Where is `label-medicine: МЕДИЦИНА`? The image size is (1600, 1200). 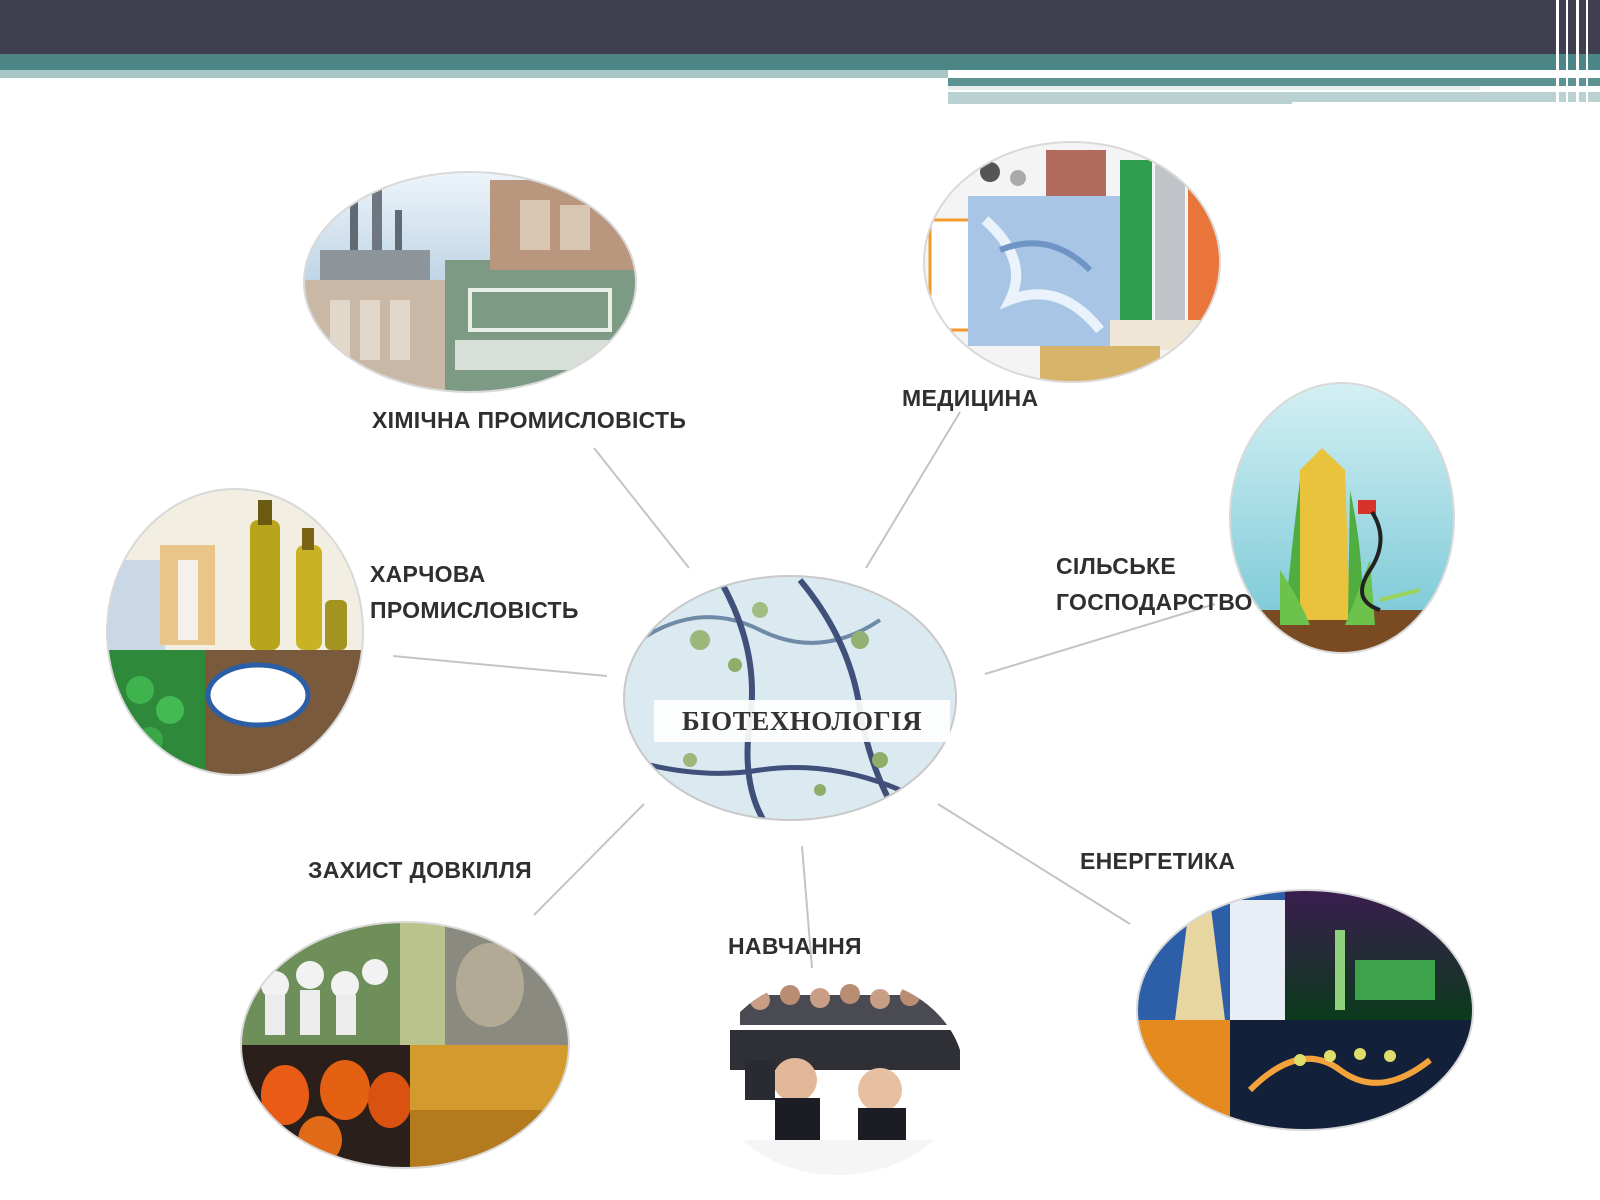 label-medicine: МЕДИЦИНА is located at coordinates (970, 398).